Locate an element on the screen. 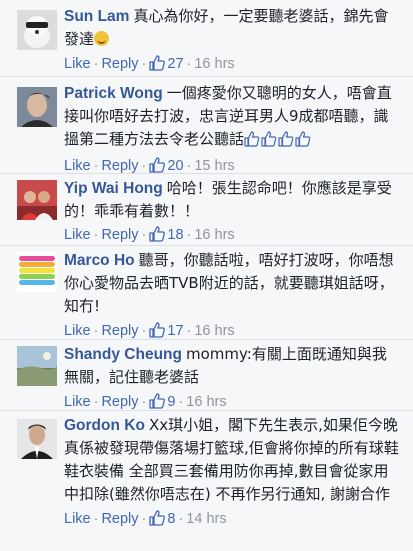 Image resolution: width=413 pixels, height=551 pixels. comment-actions: Like · Reply · 8 · 14 hrs is located at coordinates (231, 520).